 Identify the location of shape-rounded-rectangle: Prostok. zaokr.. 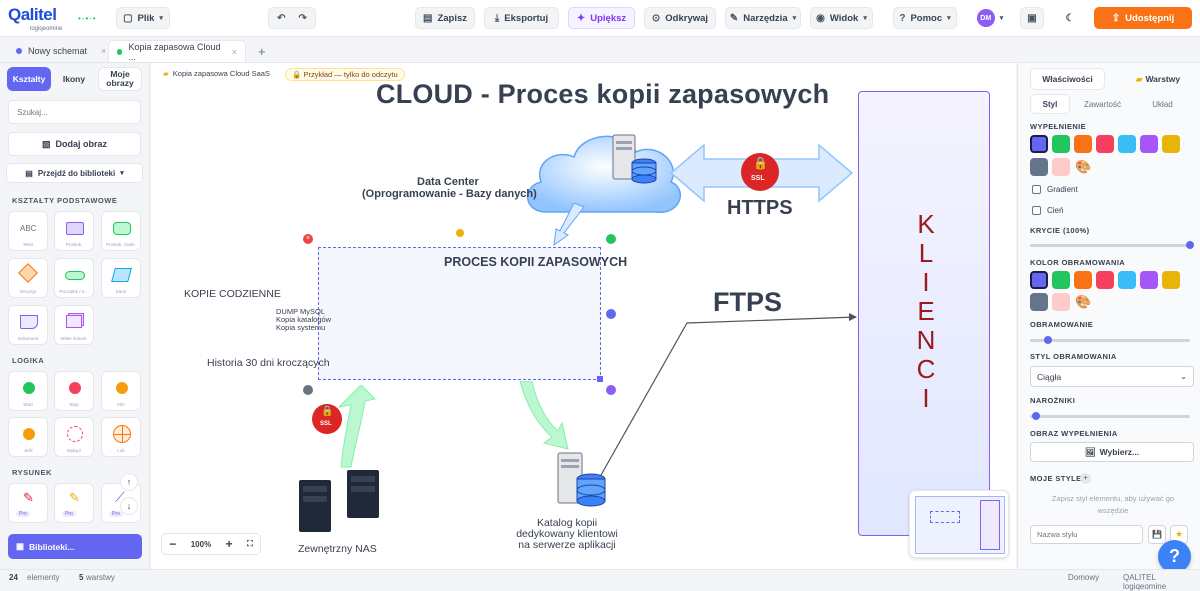
(121, 231).